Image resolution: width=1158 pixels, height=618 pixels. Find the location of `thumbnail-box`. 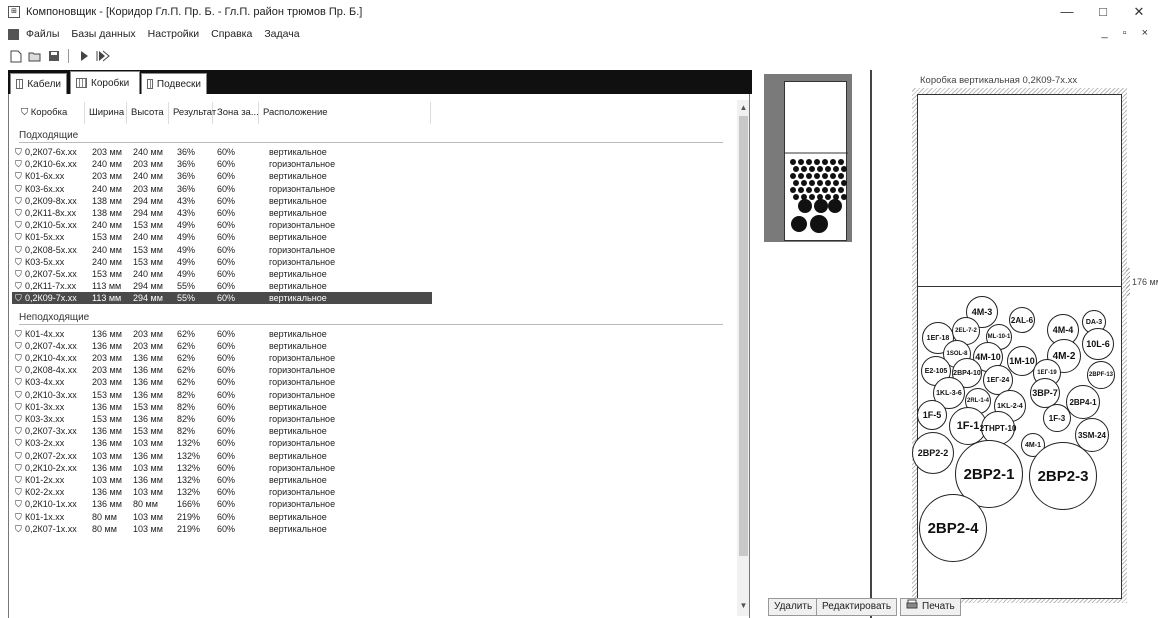

thumbnail-box is located at coordinates (816, 161).